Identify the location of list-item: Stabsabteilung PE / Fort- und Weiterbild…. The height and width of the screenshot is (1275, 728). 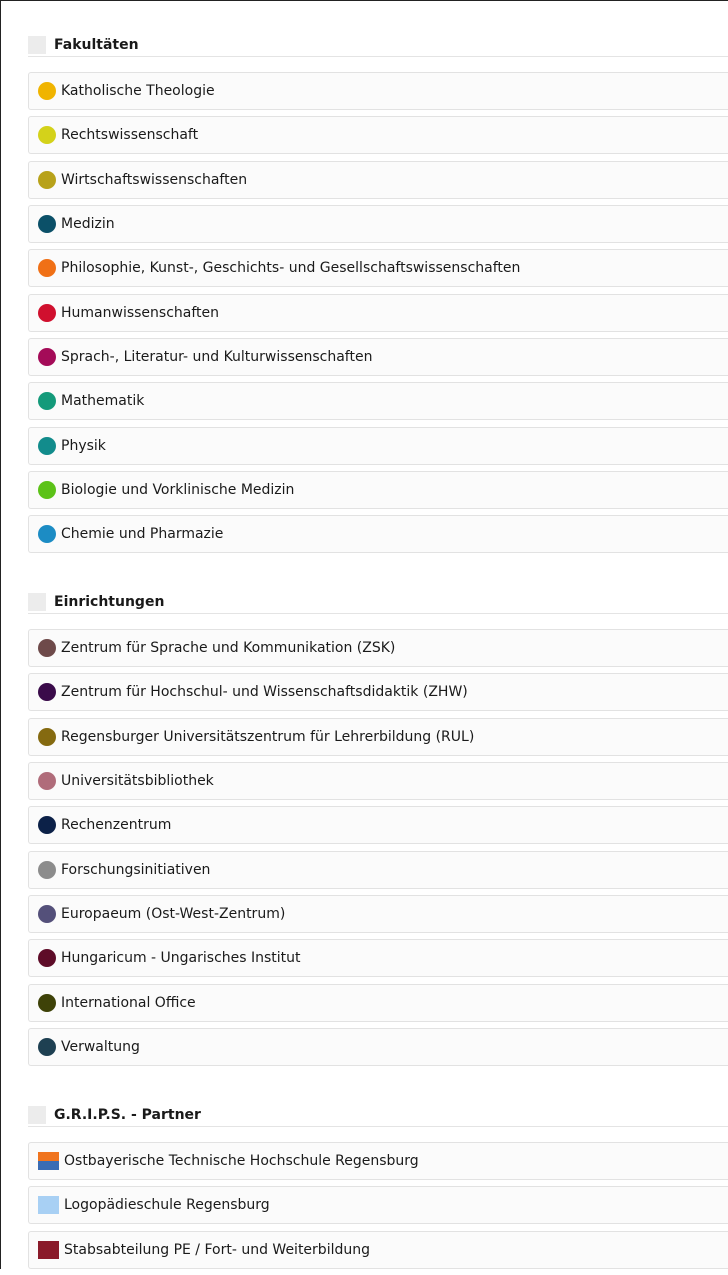
(378, 1249).